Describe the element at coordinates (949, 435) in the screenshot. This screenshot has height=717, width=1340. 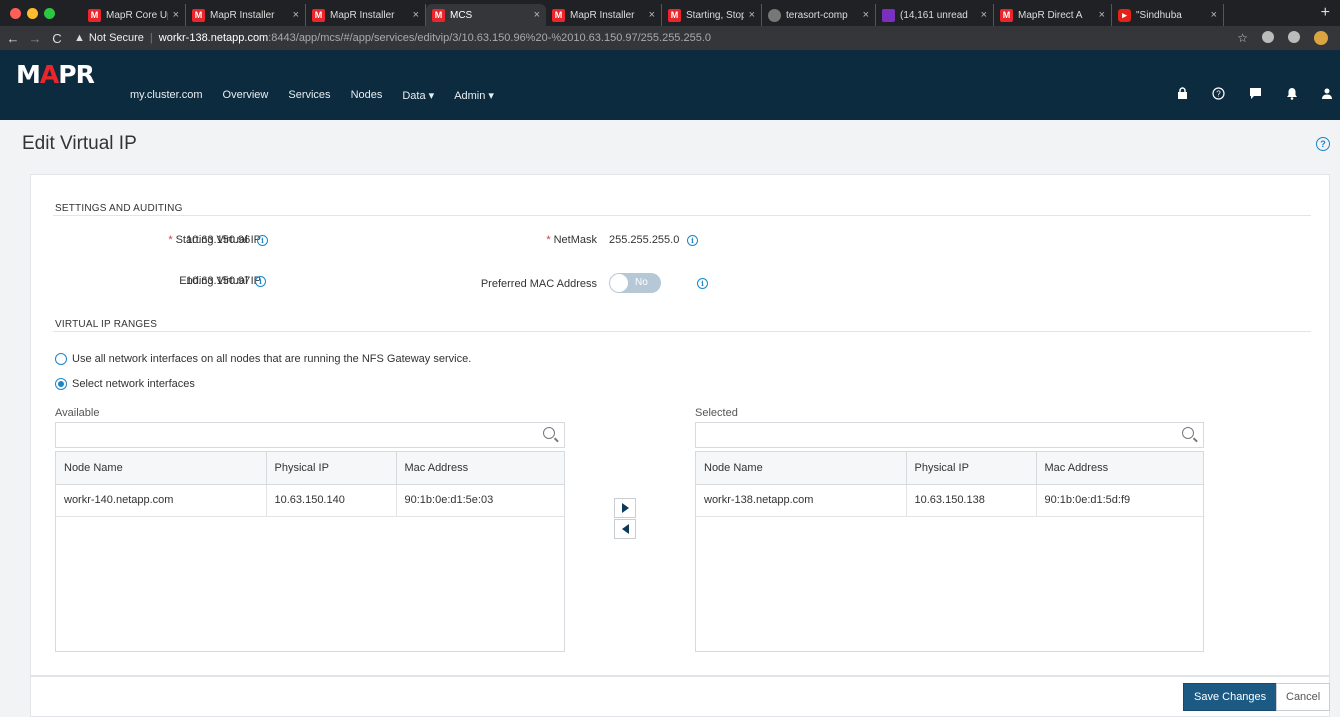
I see `selected-search-input` at that location.